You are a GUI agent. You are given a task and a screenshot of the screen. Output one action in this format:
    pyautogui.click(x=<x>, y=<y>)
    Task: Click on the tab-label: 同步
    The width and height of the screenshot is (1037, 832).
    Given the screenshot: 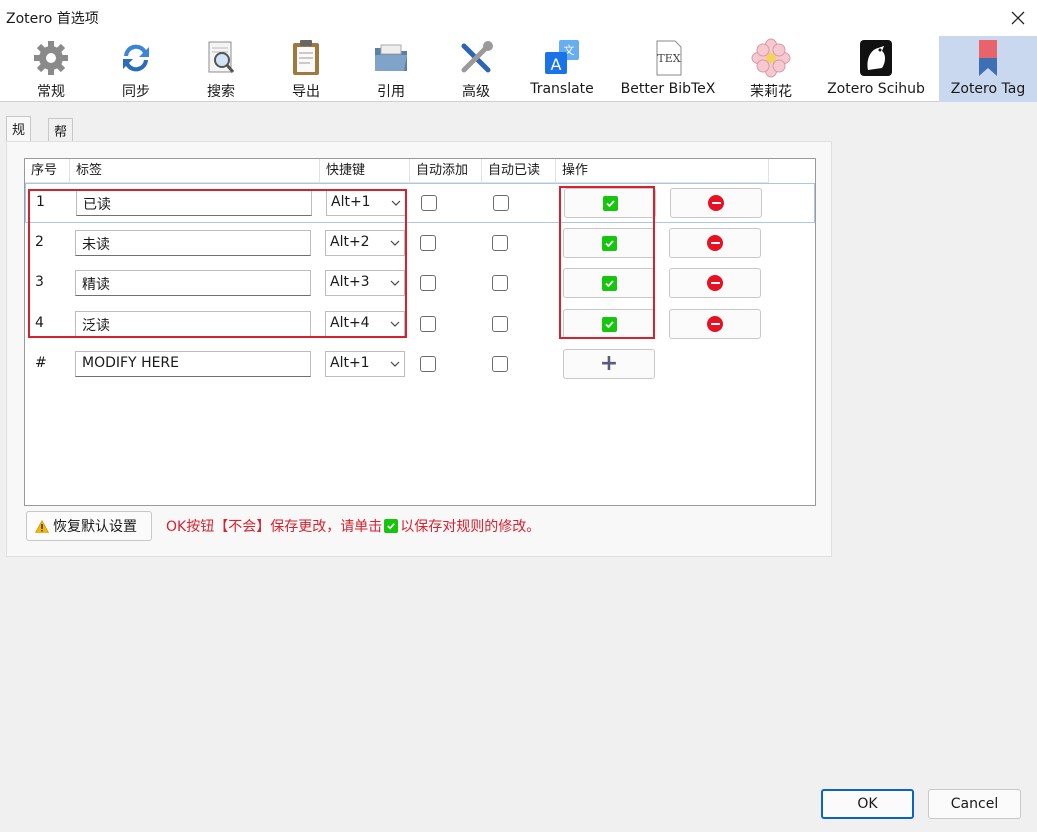 What is the action you would take?
    pyautogui.click(x=136, y=92)
    